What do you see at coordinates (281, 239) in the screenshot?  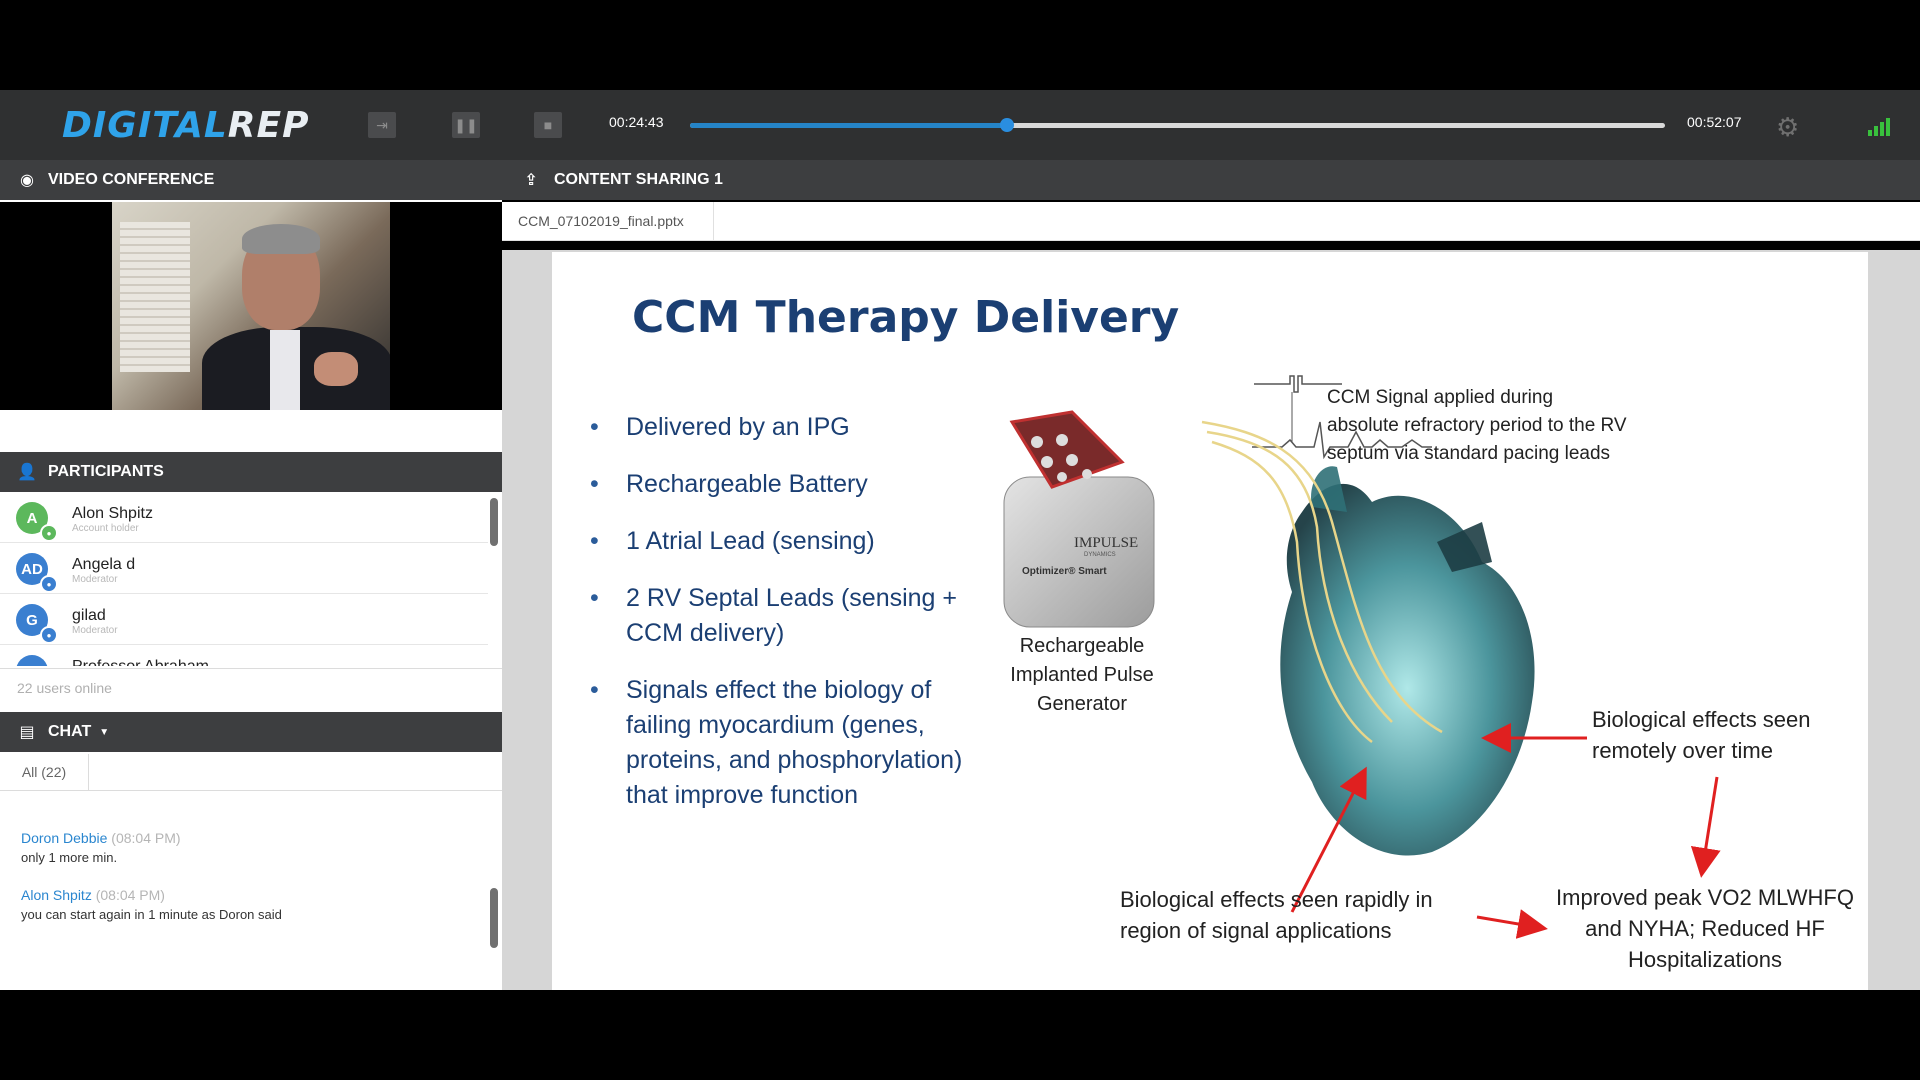 I see `video-presenter-hair` at bounding box center [281, 239].